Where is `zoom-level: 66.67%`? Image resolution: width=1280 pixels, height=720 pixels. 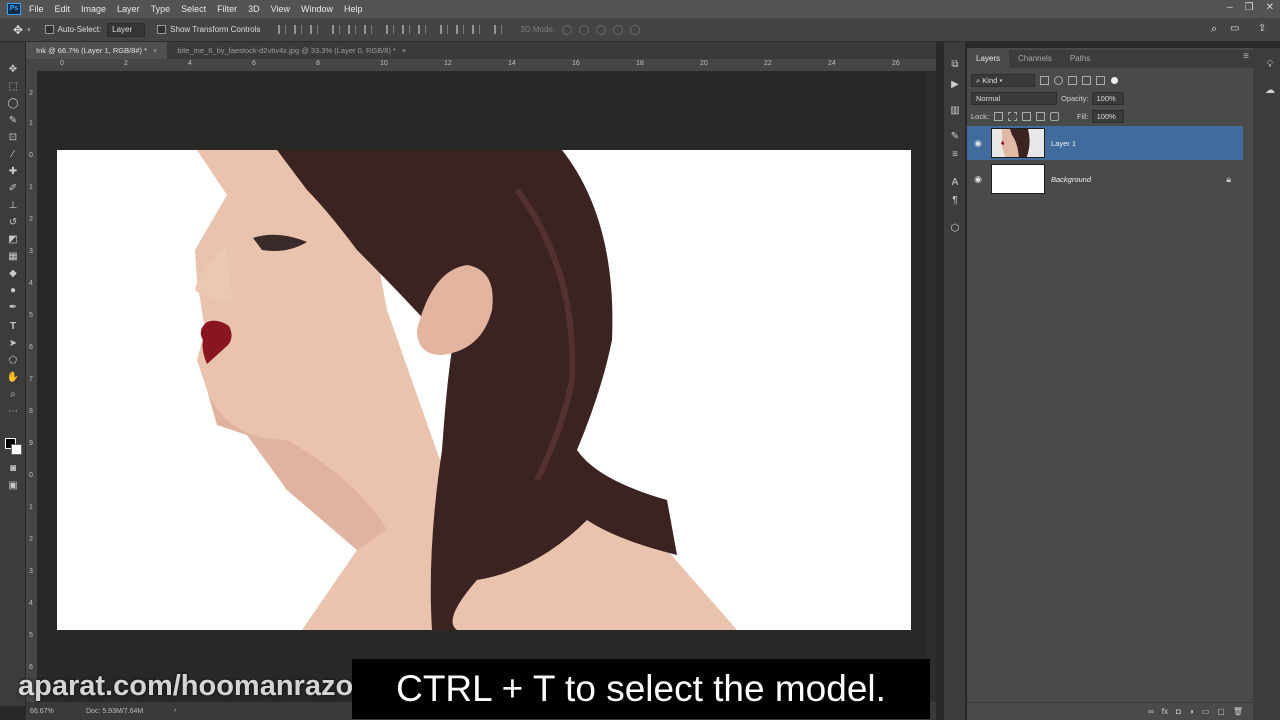
zoom-level: 66.67% is located at coordinates (42, 711).